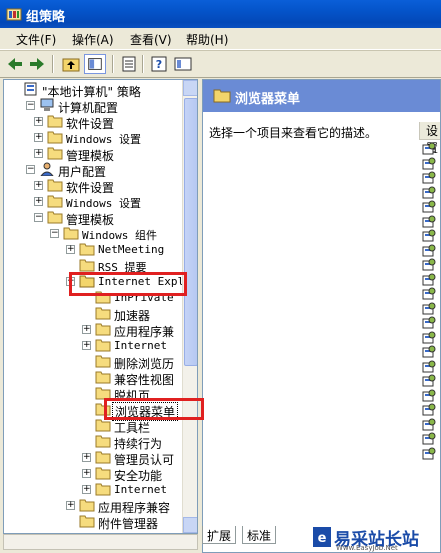 This screenshot has width=441, height=553. I want to click on help-icon: ?, so click(159, 64).